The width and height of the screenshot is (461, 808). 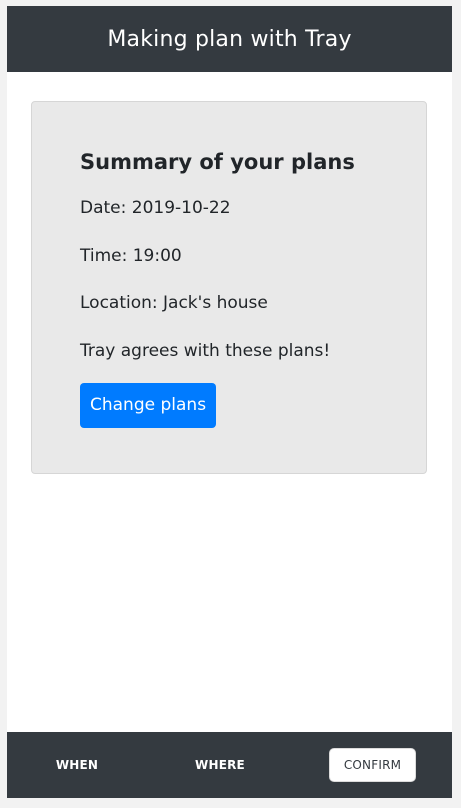 What do you see at coordinates (217, 162) in the screenshot?
I see `summary-title: Summary of your plans` at bounding box center [217, 162].